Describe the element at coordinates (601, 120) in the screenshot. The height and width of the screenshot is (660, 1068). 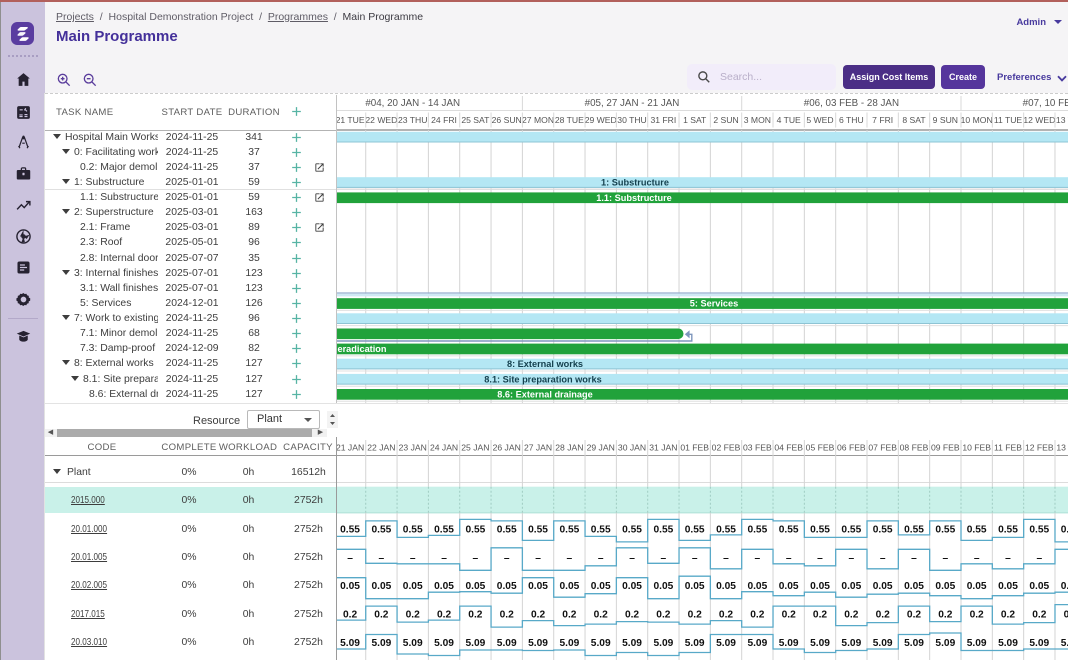
I see `svg-text: 29 WED` at that location.